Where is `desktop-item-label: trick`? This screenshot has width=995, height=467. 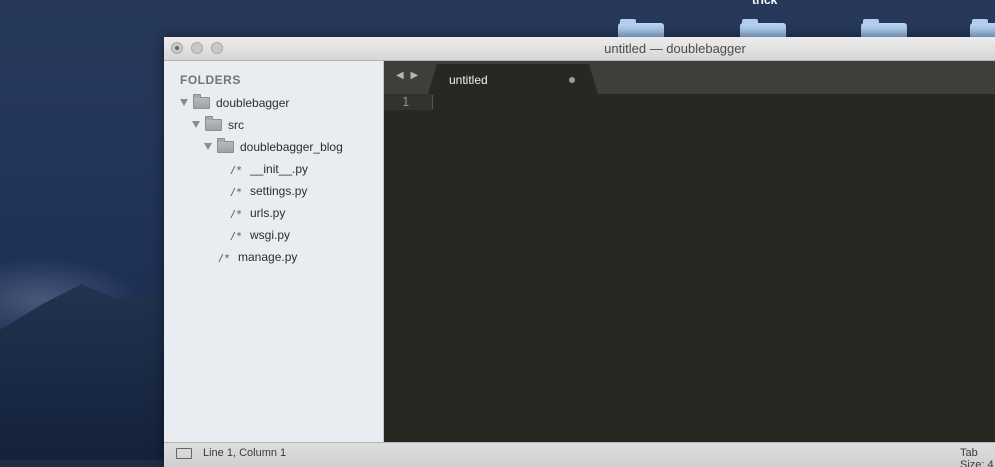 desktop-item-label: trick is located at coordinates (764, 3).